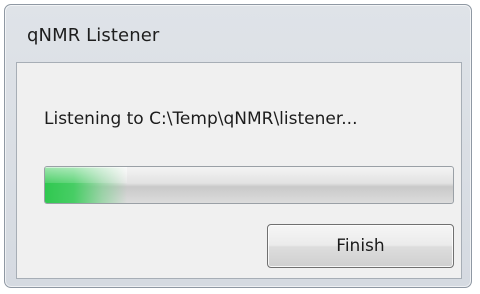 This screenshot has height=294, width=480. Describe the element at coordinates (86, 185) in the screenshot. I see `progress-fill` at that location.